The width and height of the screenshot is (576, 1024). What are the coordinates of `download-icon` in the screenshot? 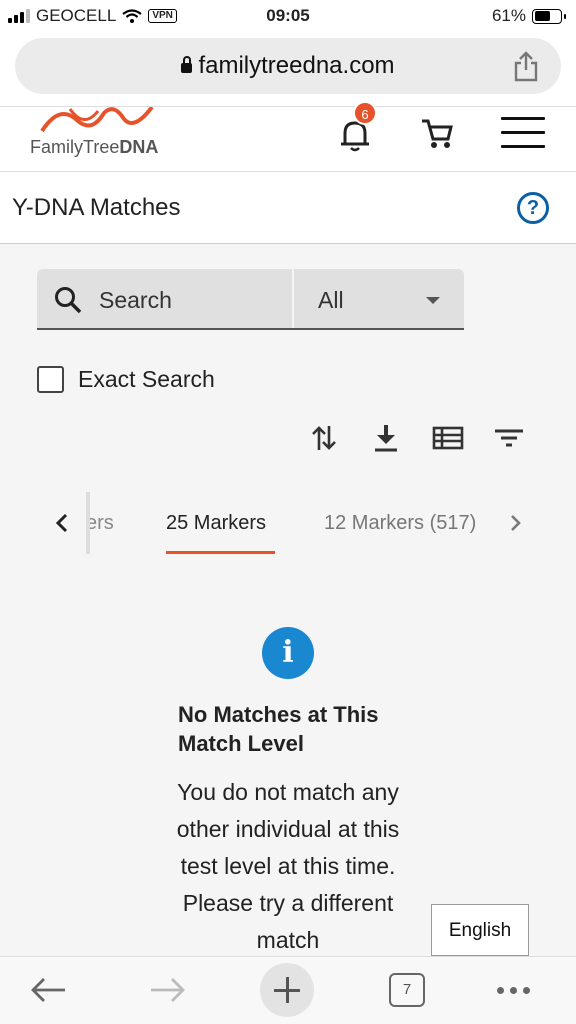 It's located at (386, 438).